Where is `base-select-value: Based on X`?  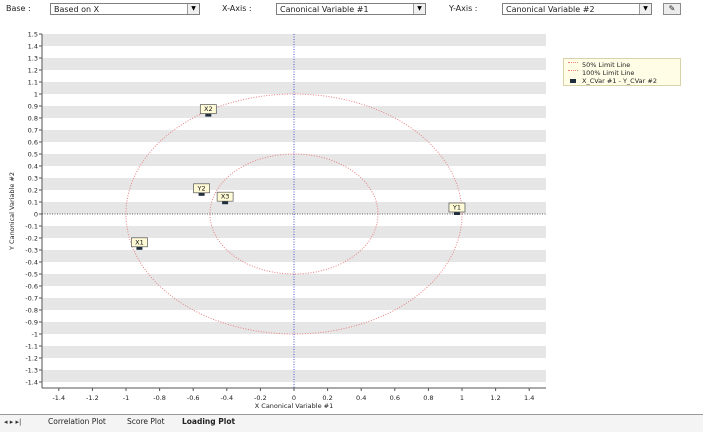
base-select-value: Based on X is located at coordinates (77, 9).